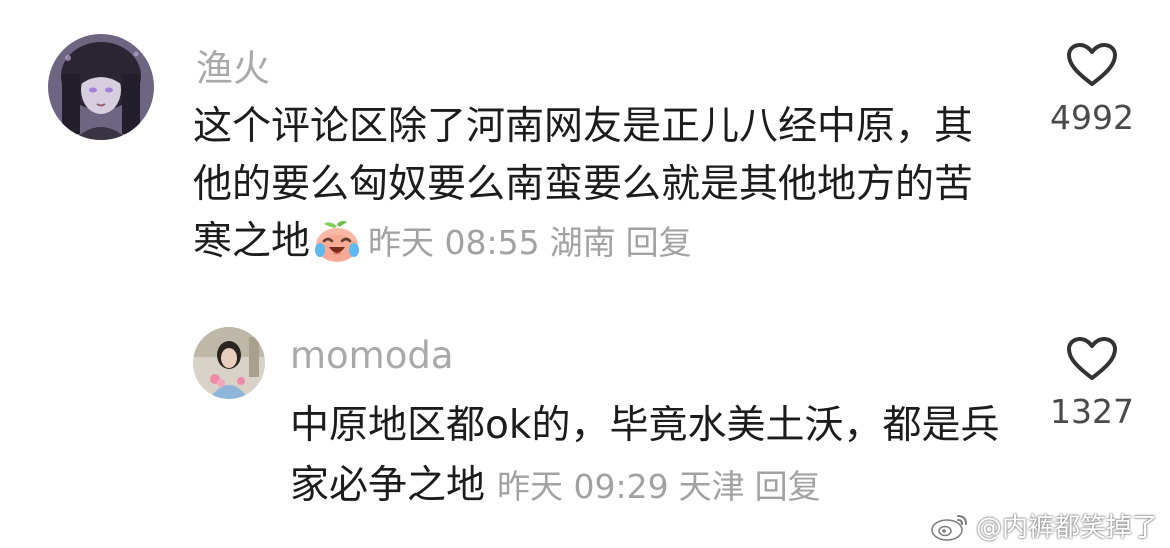  I want to click on comment-meta: 昨天 08:55 湖南 回复, so click(530, 242).